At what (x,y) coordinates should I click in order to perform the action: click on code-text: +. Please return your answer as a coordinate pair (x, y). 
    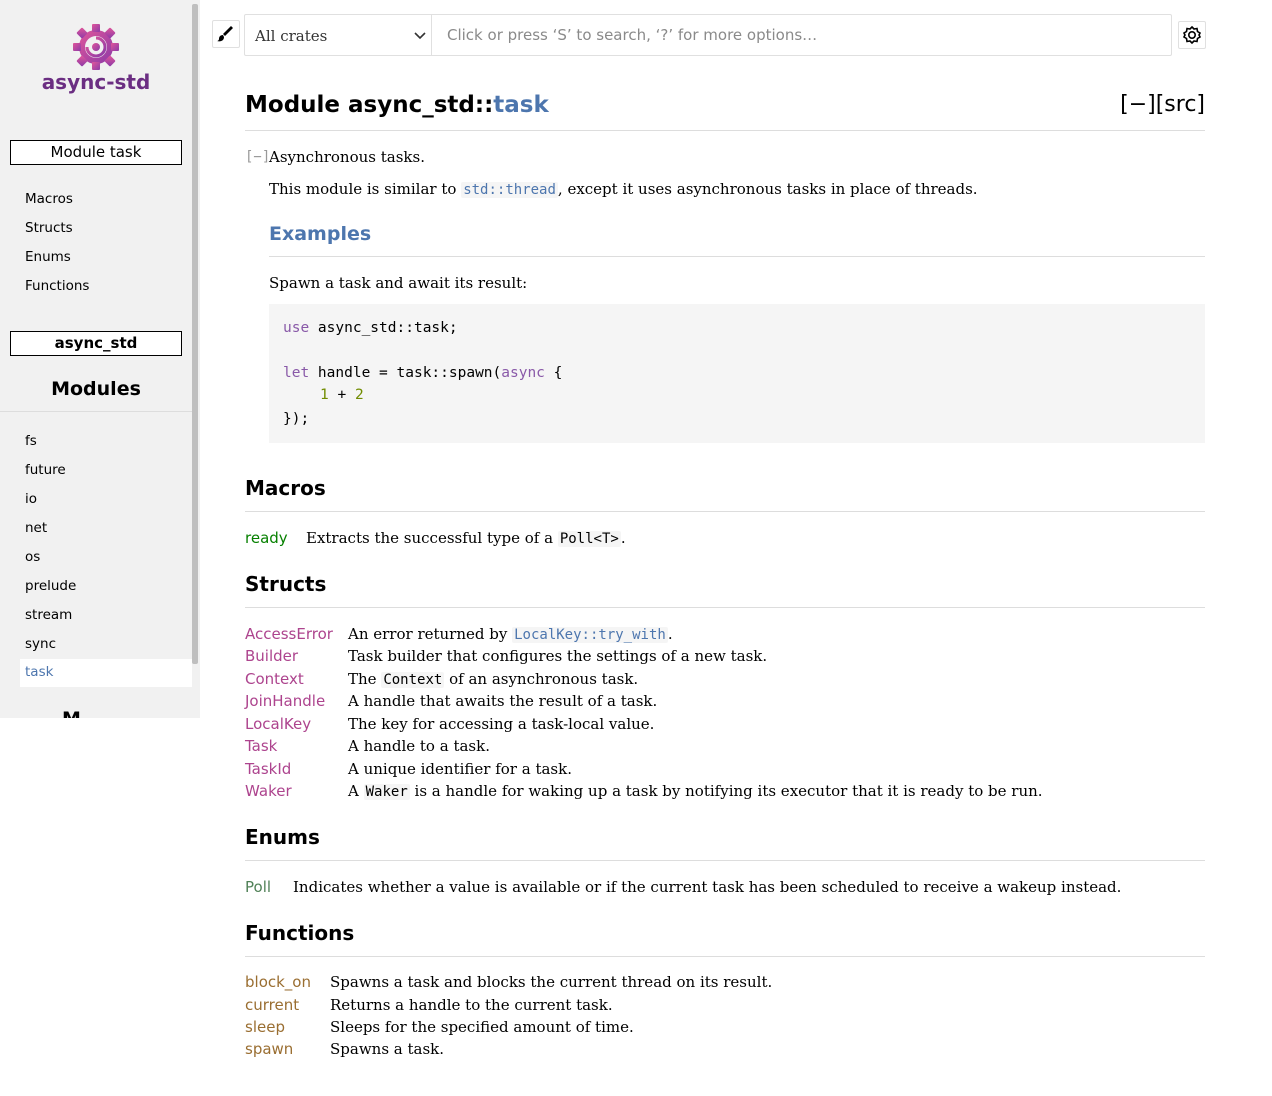
    Looking at the image, I should click on (341, 395).